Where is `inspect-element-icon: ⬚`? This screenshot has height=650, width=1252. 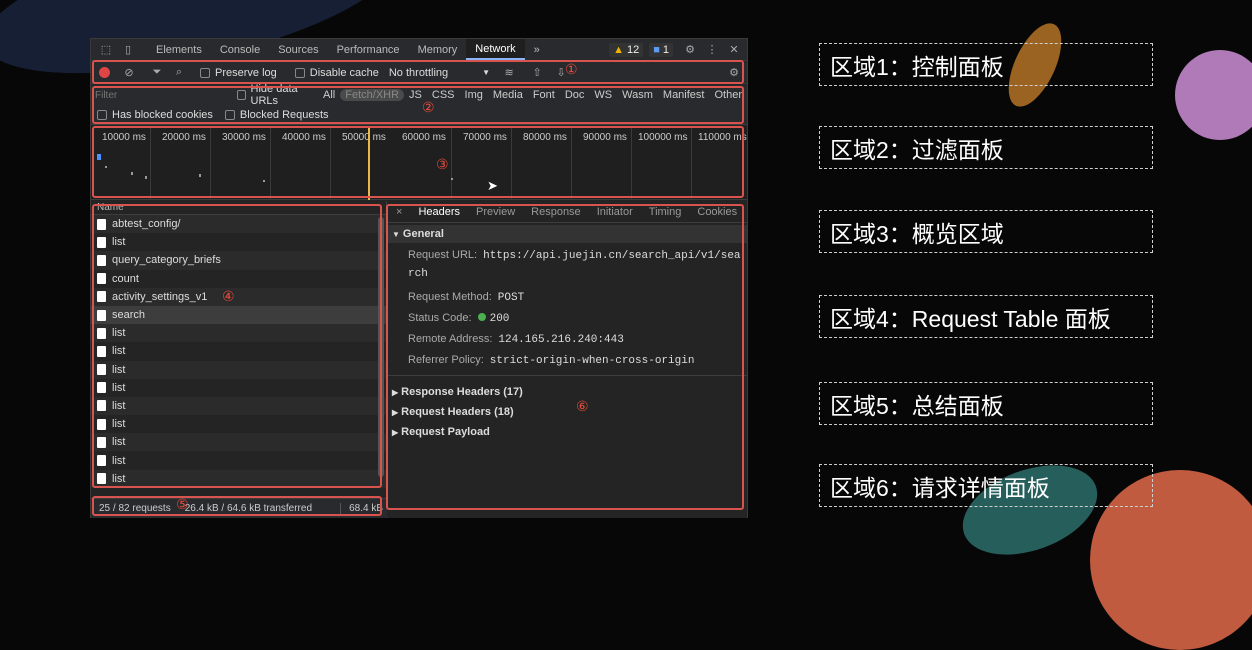
inspect-element-icon: ⬚ is located at coordinates (106, 50).